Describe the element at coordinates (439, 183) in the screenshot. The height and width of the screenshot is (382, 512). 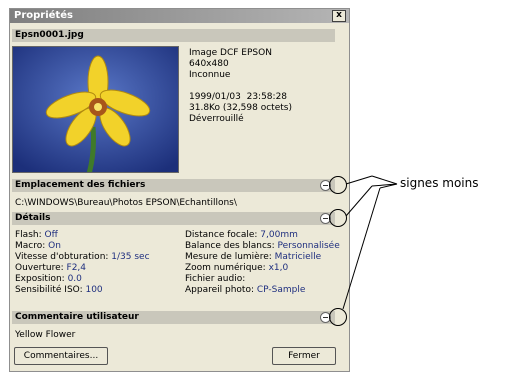
I see `callout-label: signes moins` at that location.